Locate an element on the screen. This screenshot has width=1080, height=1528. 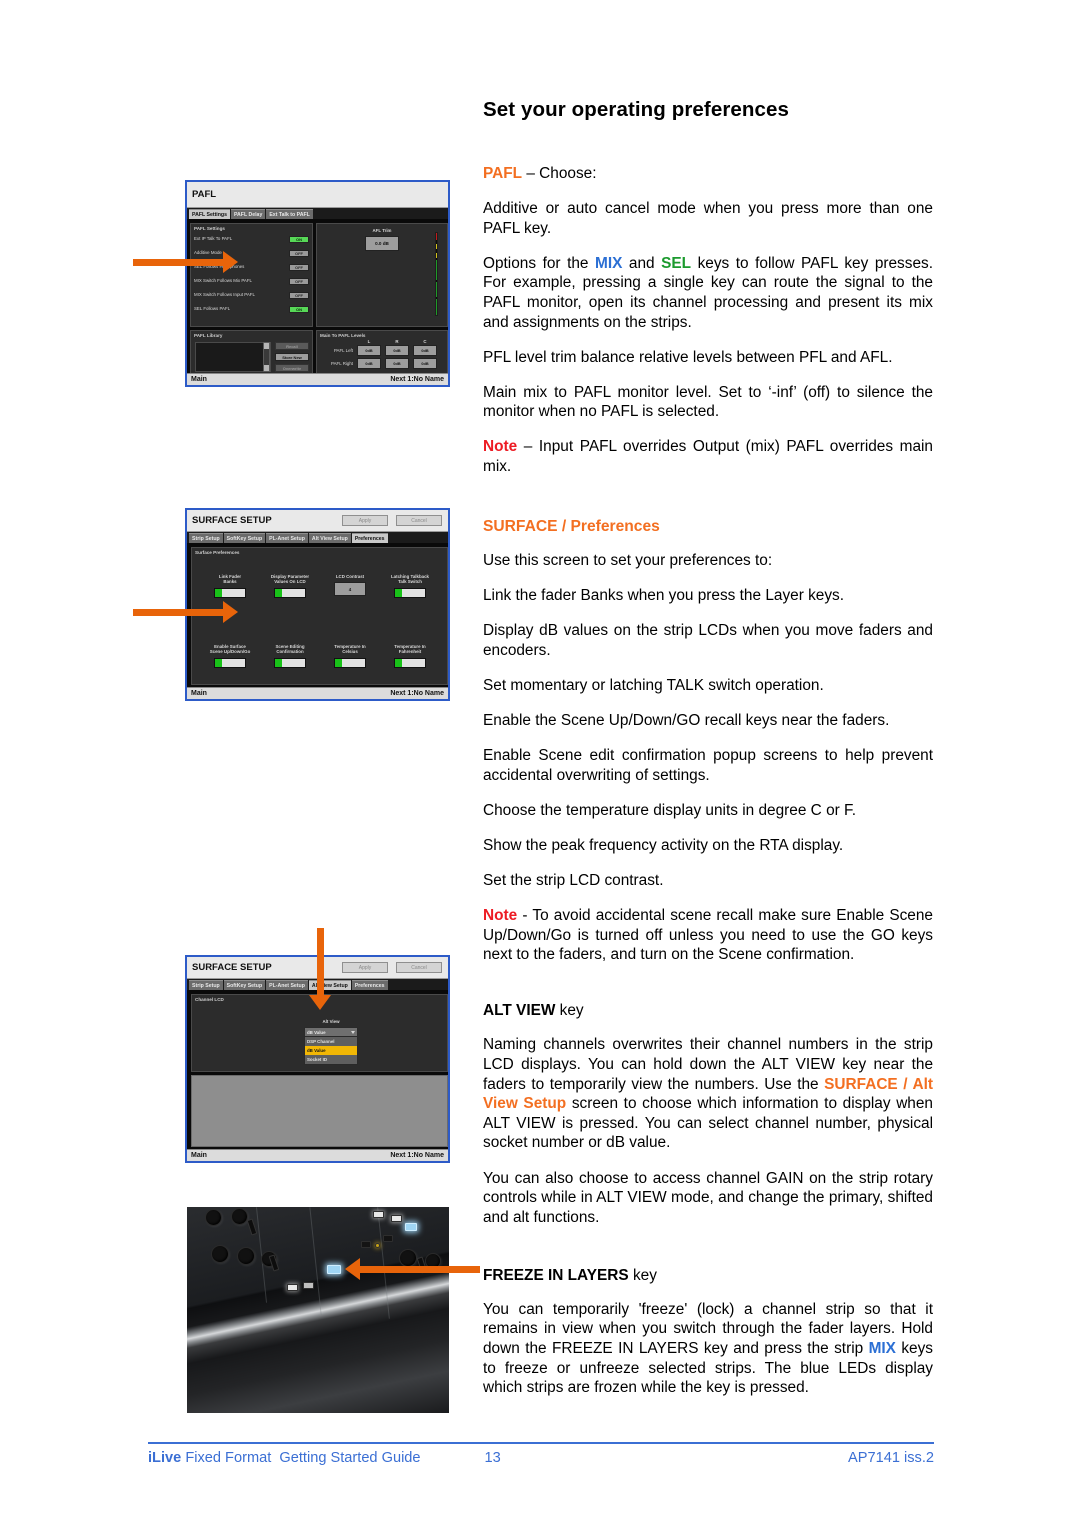
pafl-setting-row: SEL Follows PAFL ON is located at coordinates (251, 309).